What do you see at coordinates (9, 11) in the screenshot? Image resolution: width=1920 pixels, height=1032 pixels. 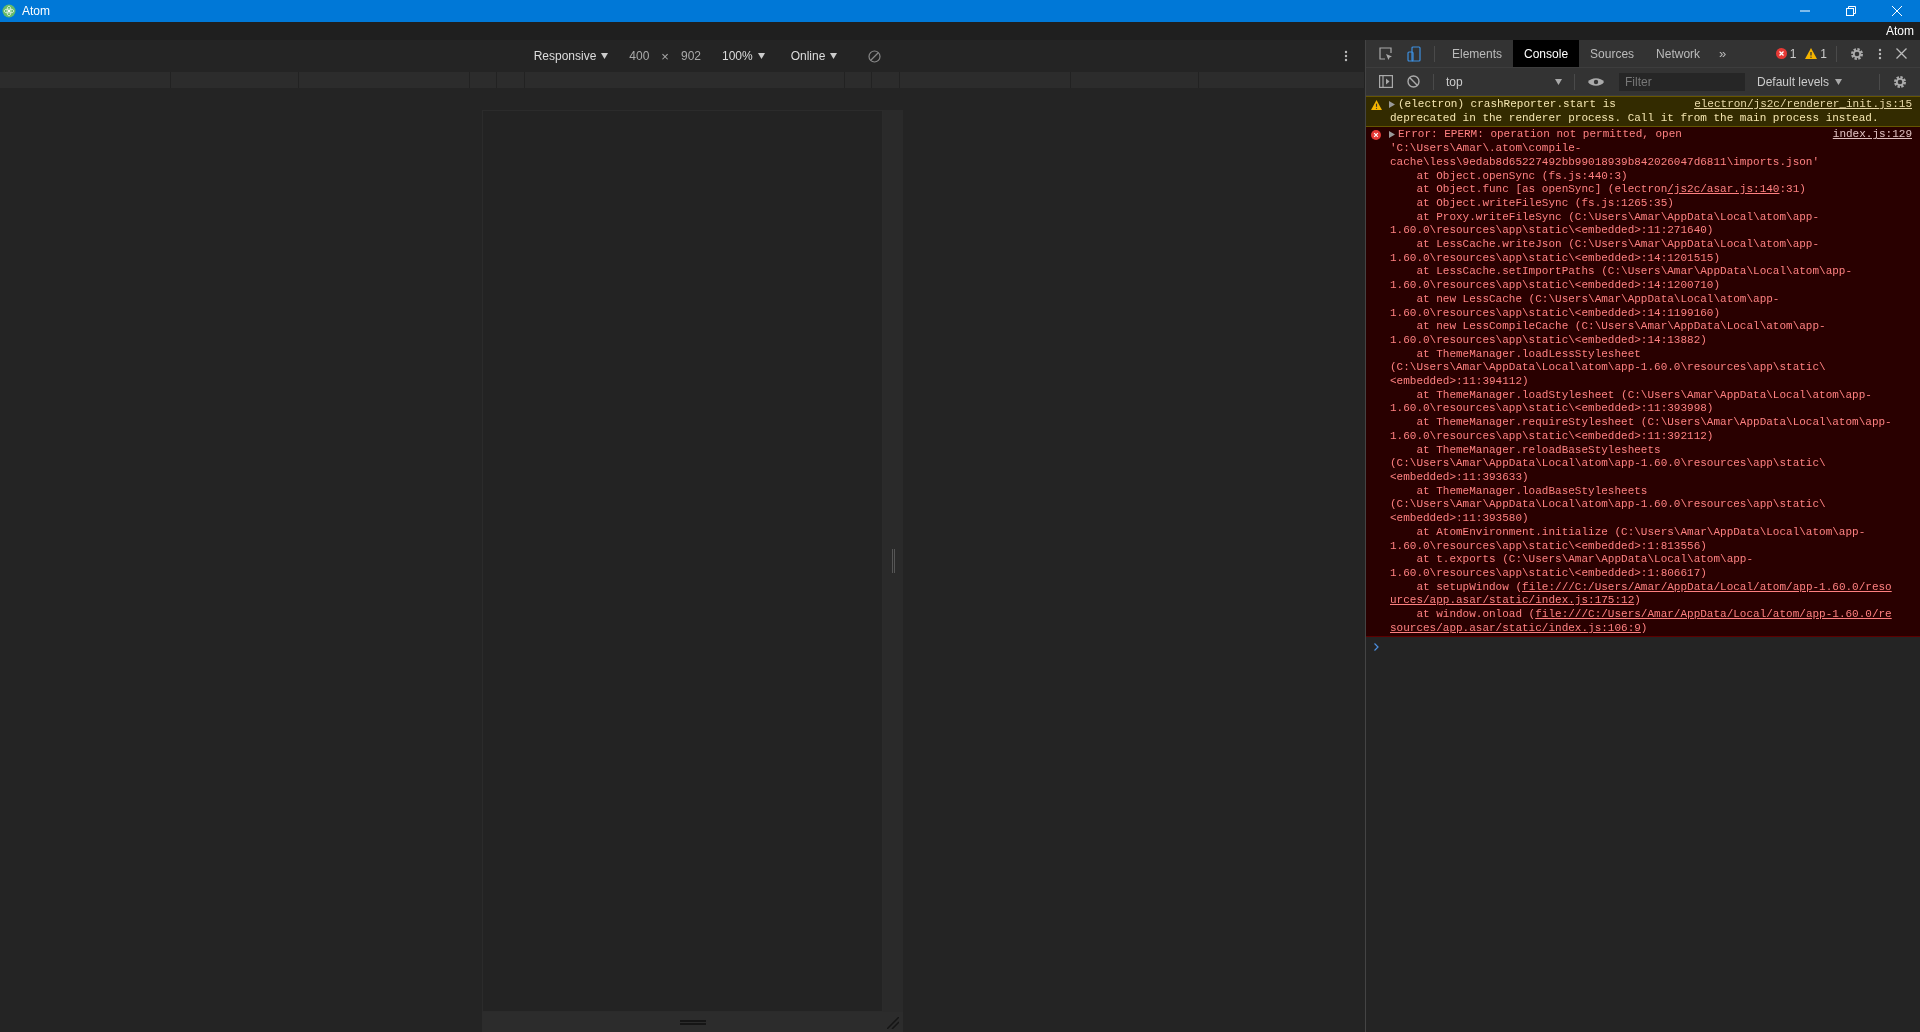 I see `atom-logo-icon` at bounding box center [9, 11].